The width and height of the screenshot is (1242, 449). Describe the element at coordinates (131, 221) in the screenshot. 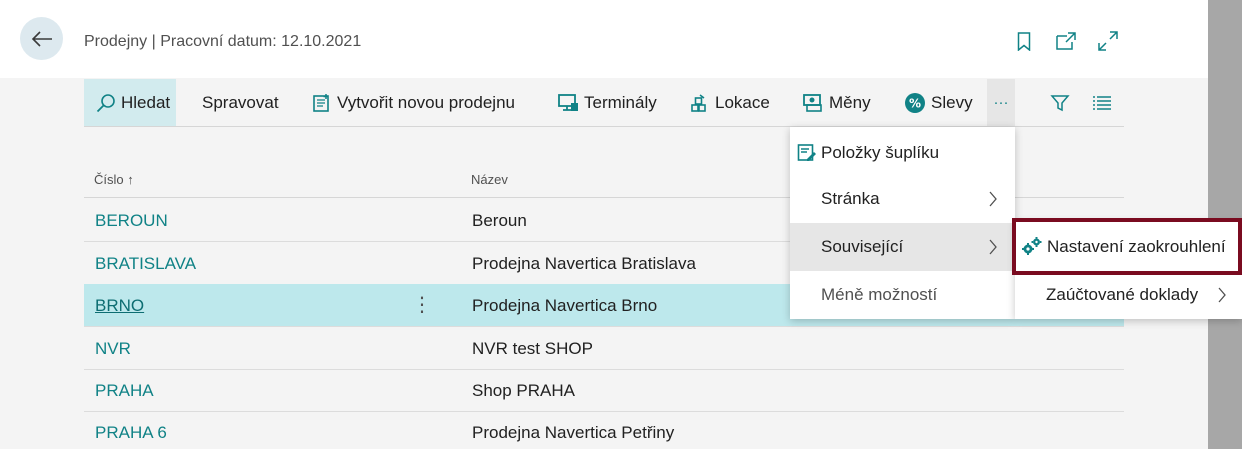

I see `row-code-link: BEROUN` at that location.